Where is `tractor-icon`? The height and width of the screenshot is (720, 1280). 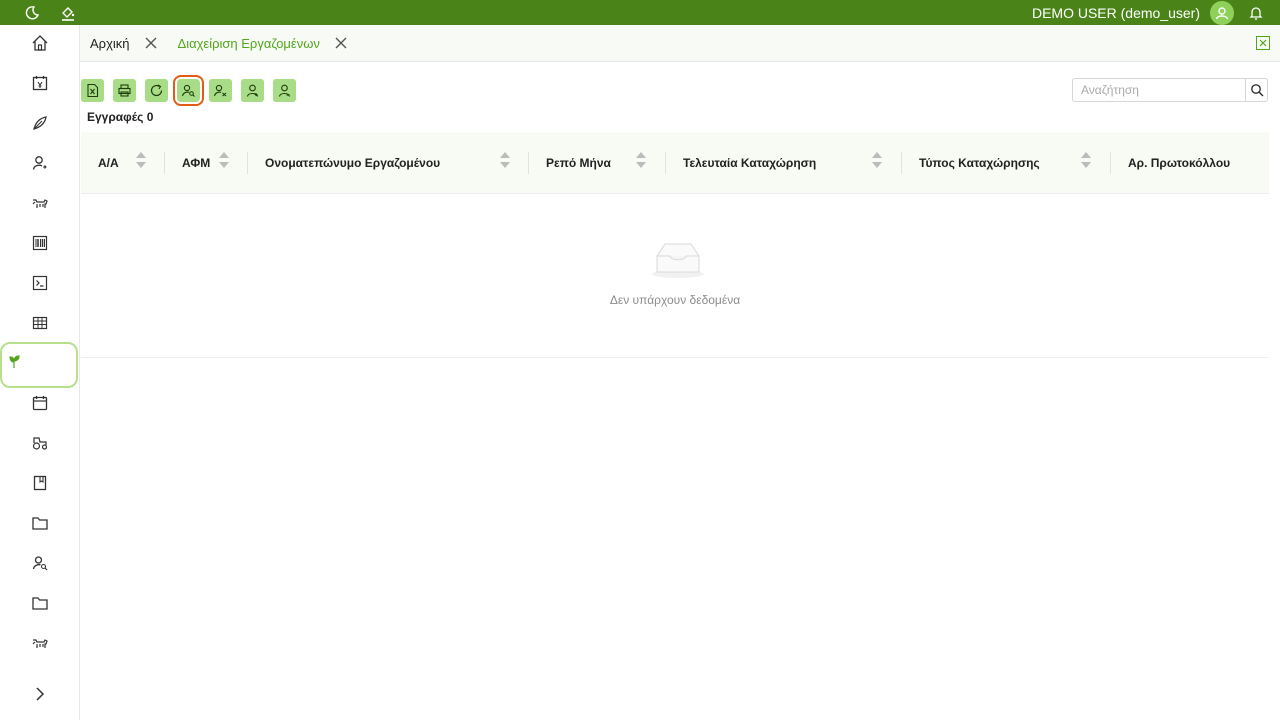 tractor-icon is located at coordinates (40, 443).